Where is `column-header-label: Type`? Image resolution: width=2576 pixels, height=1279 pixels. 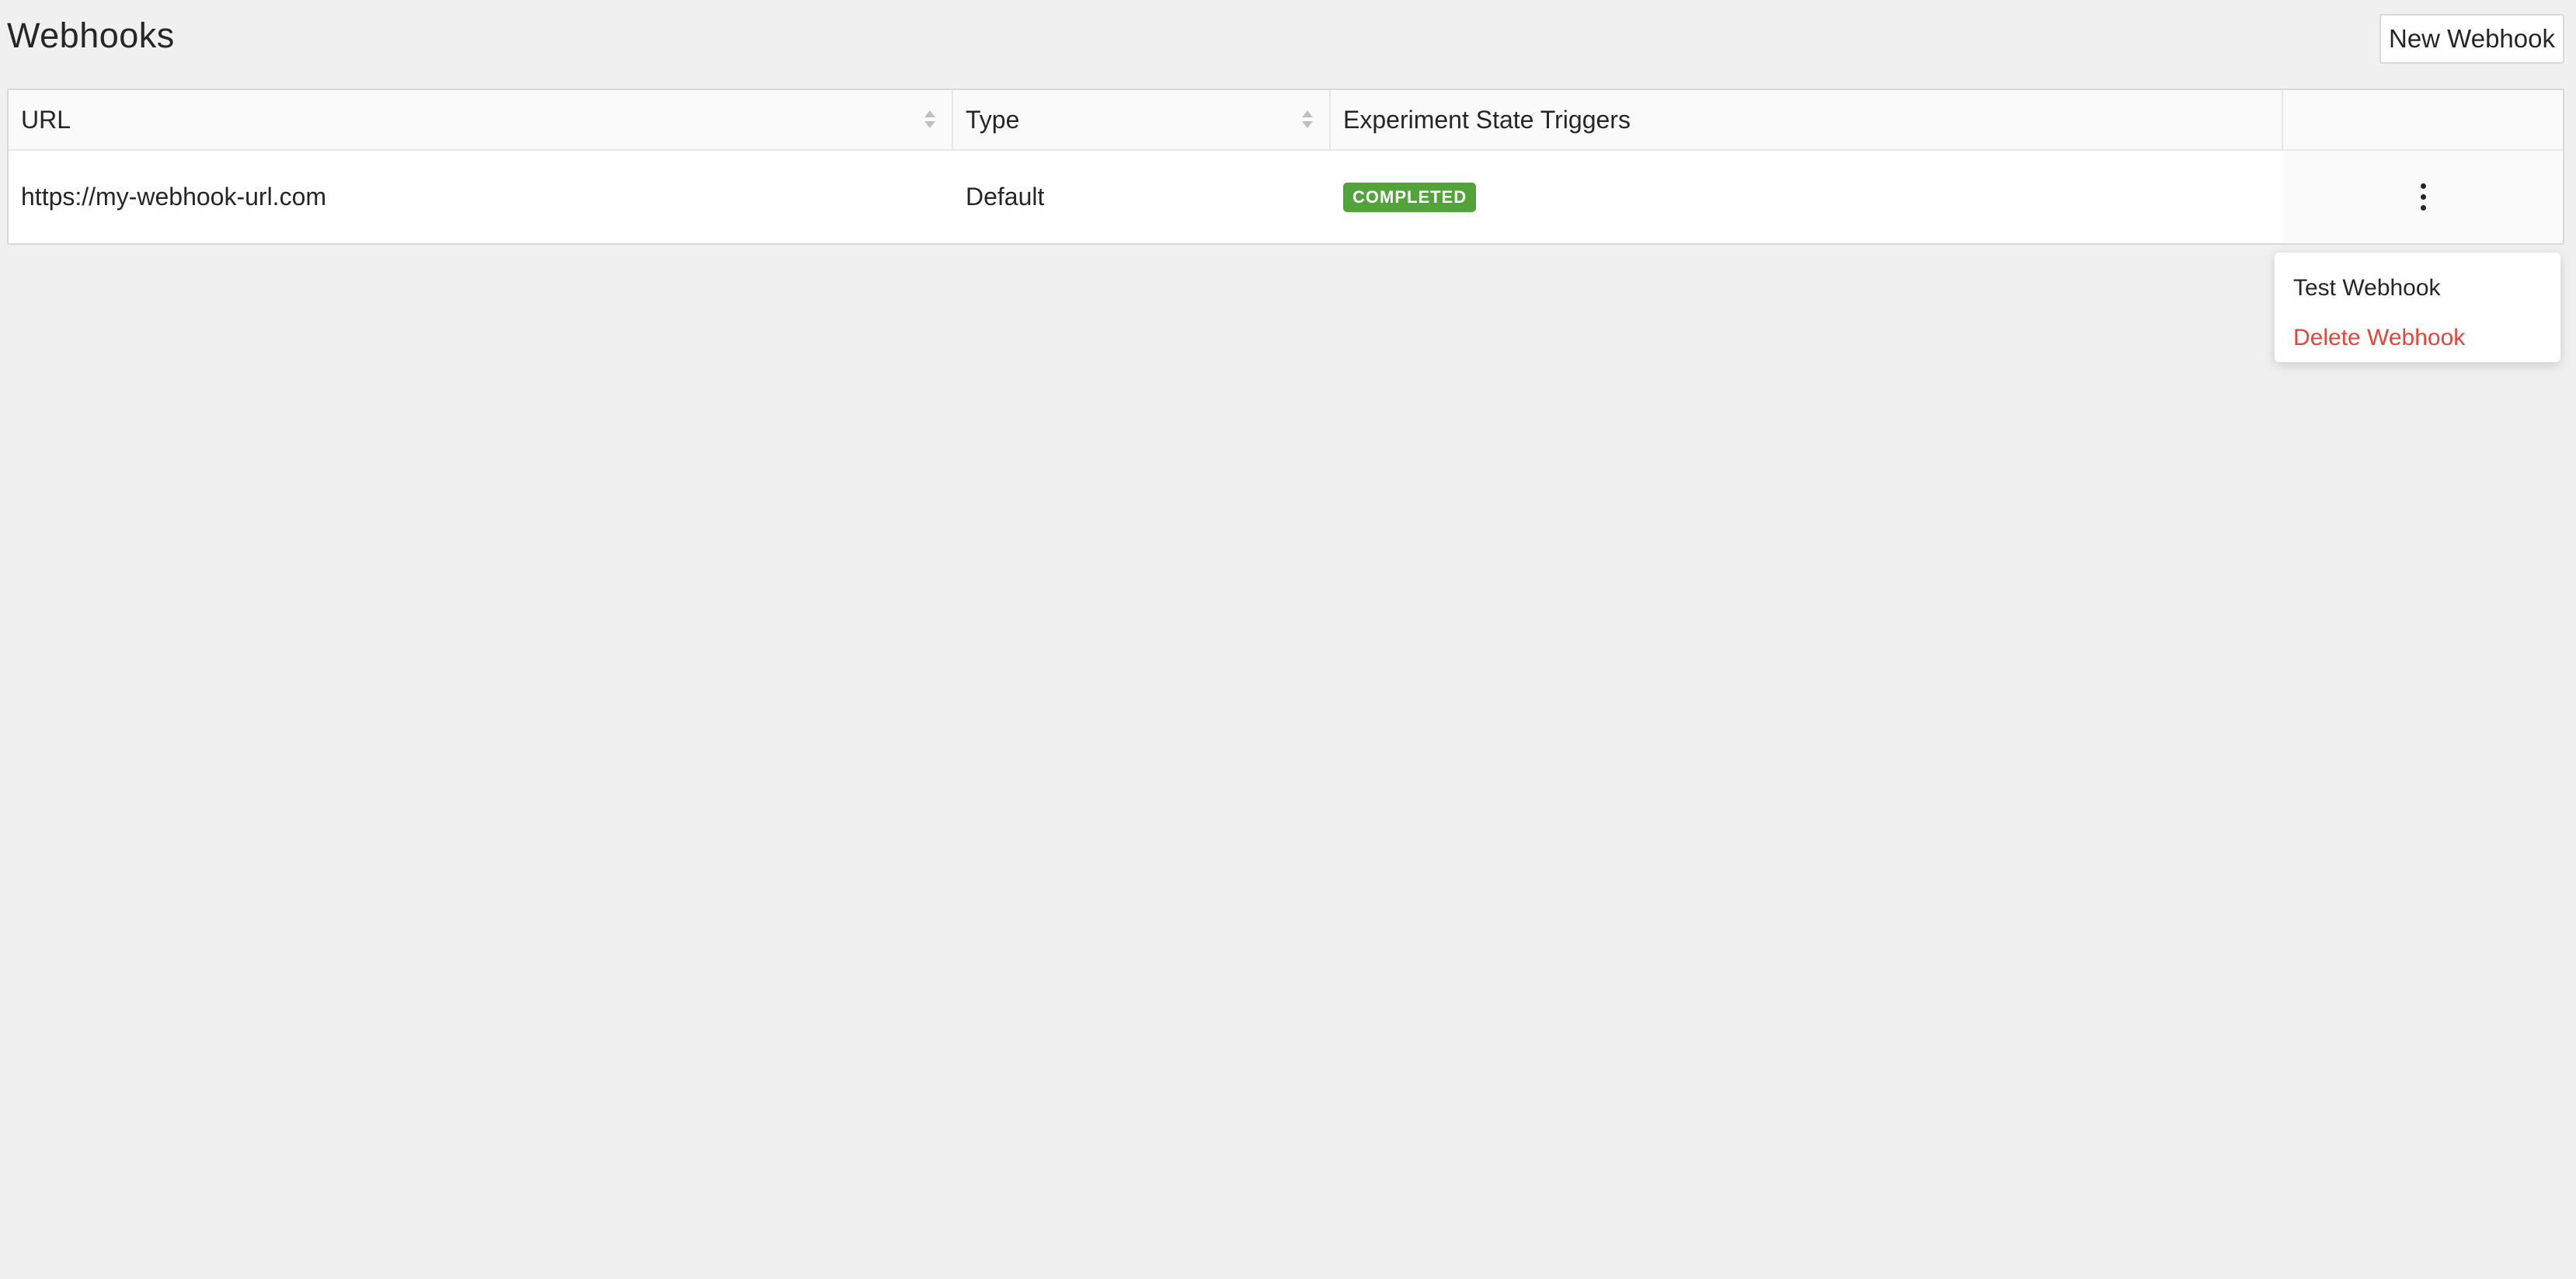 column-header-label: Type is located at coordinates (993, 119).